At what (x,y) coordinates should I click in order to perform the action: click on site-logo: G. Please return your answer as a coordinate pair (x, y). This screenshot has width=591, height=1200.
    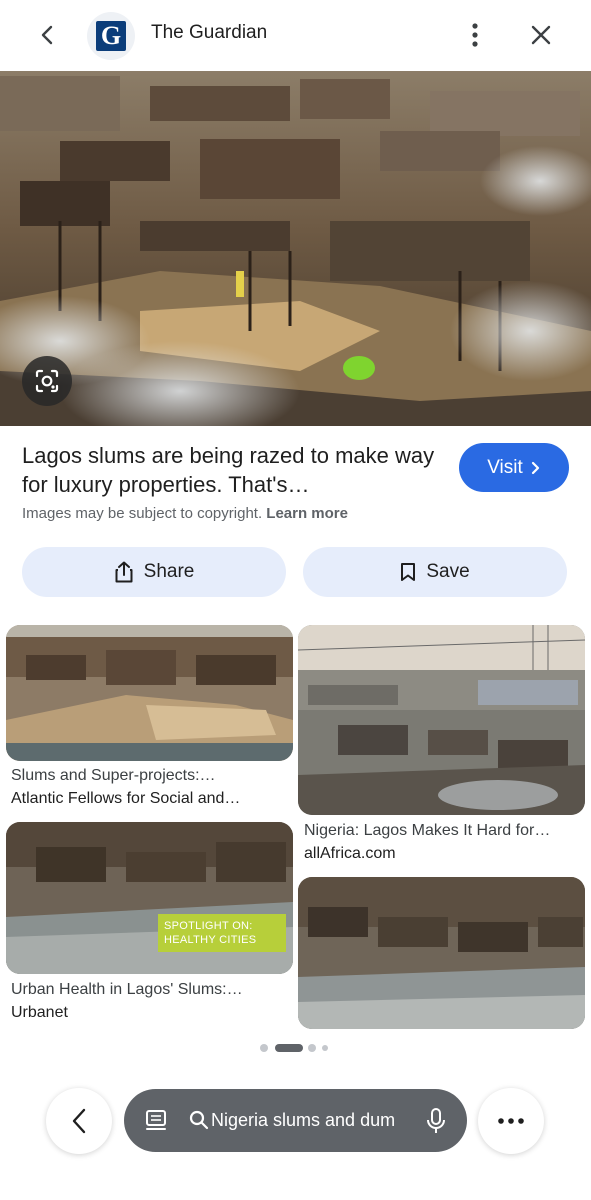
    Looking at the image, I should click on (111, 36).